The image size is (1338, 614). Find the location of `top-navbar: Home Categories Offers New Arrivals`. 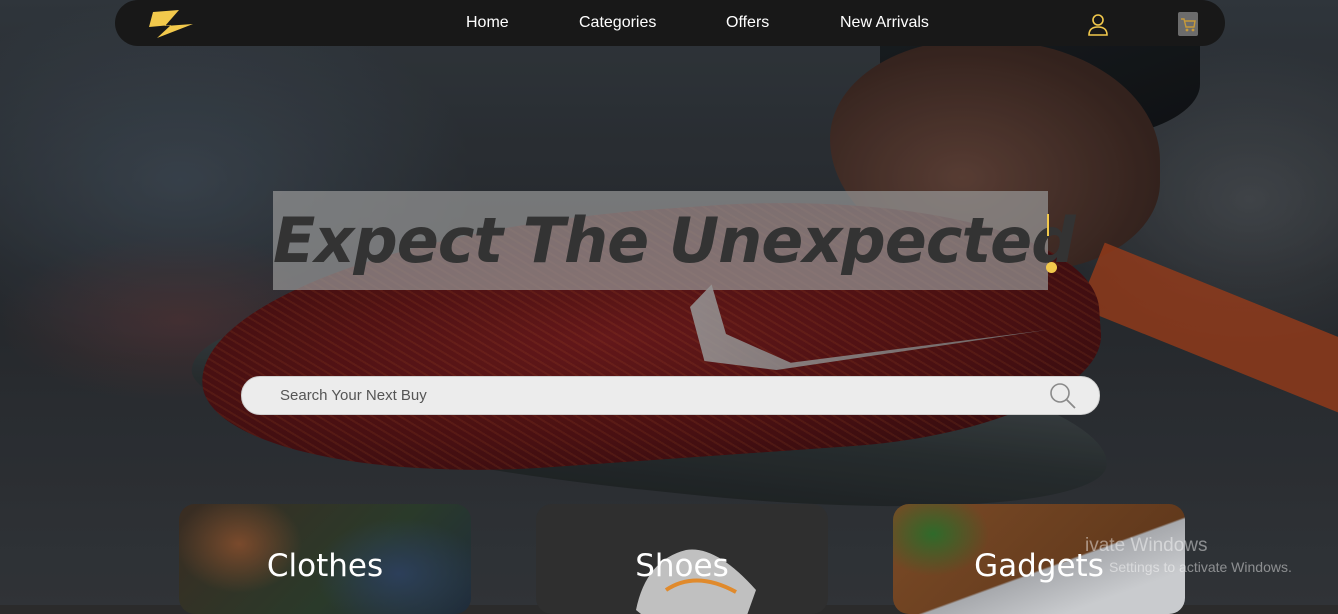

top-navbar: Home Categories Offers New Arrivals is located at coordinates (670, 23).